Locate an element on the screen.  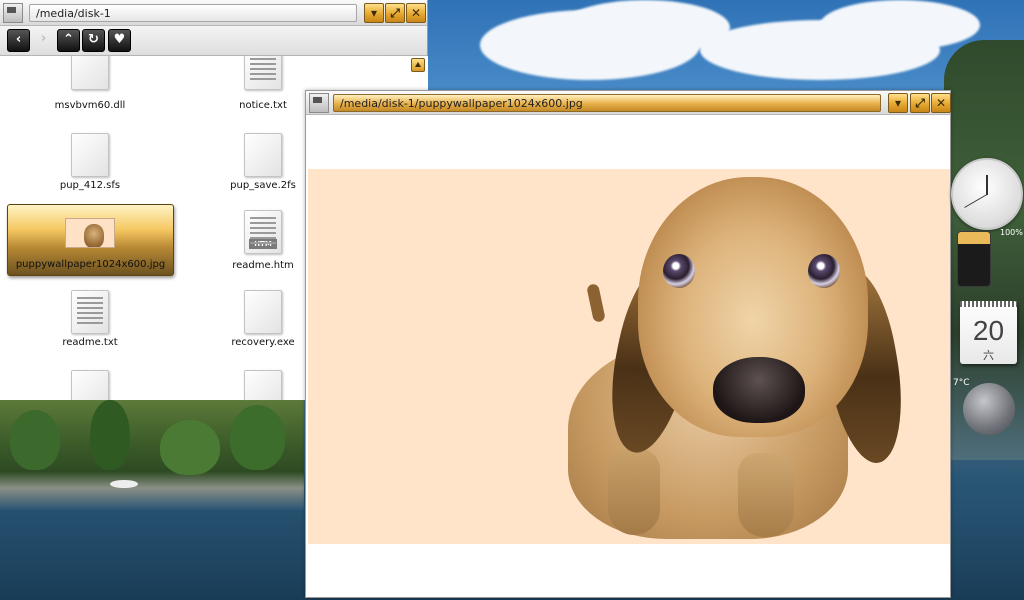
calendar-widget: 20 六 is located at coordinates (988, 332).